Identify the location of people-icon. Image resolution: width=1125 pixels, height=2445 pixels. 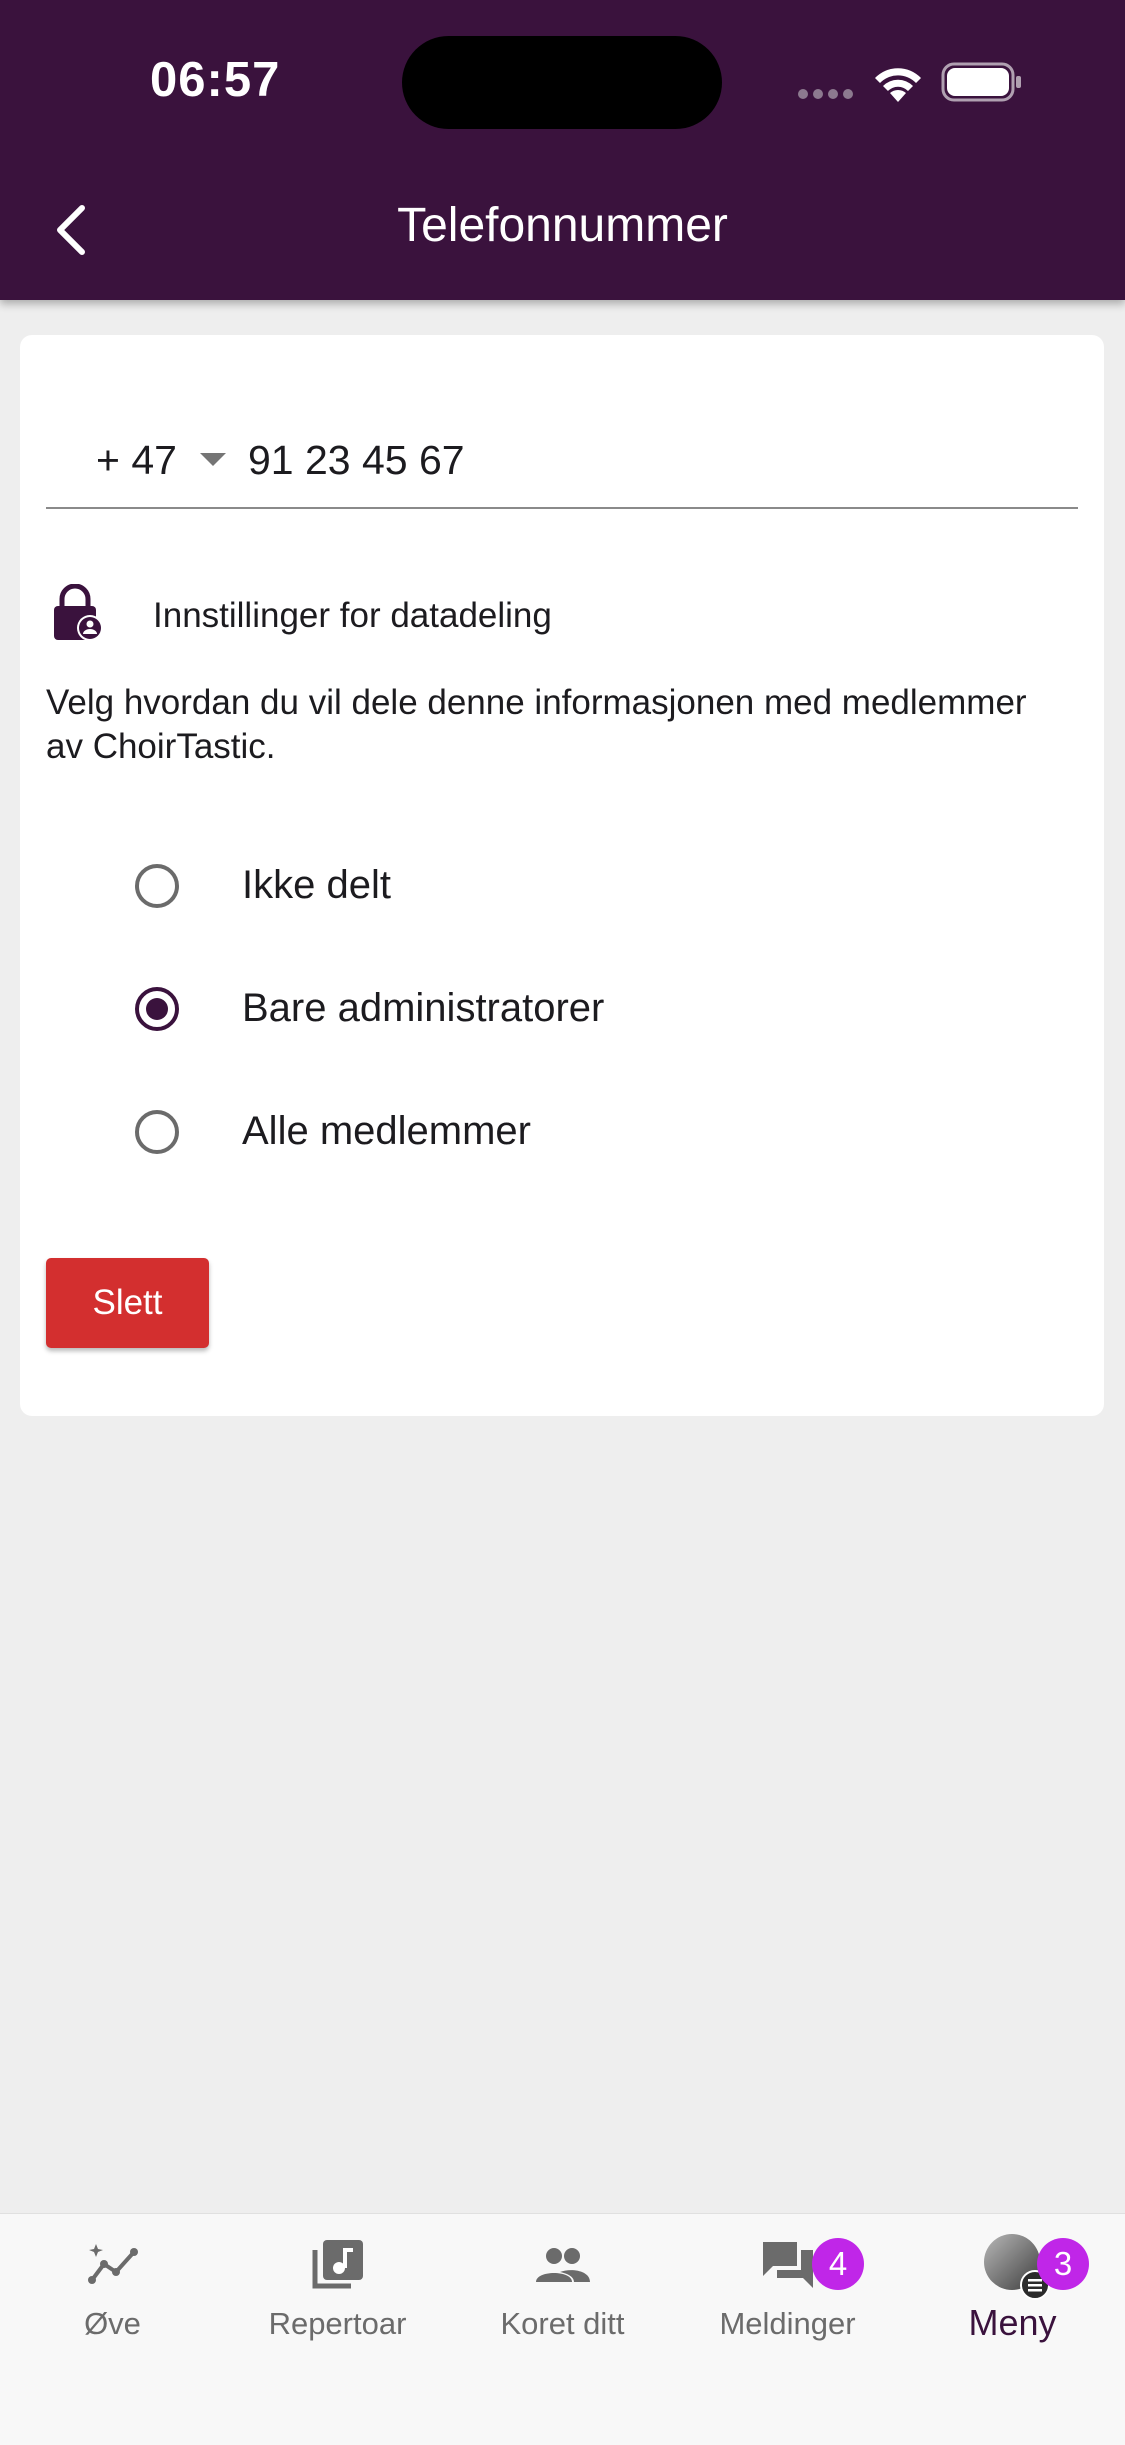
(563, 2265).